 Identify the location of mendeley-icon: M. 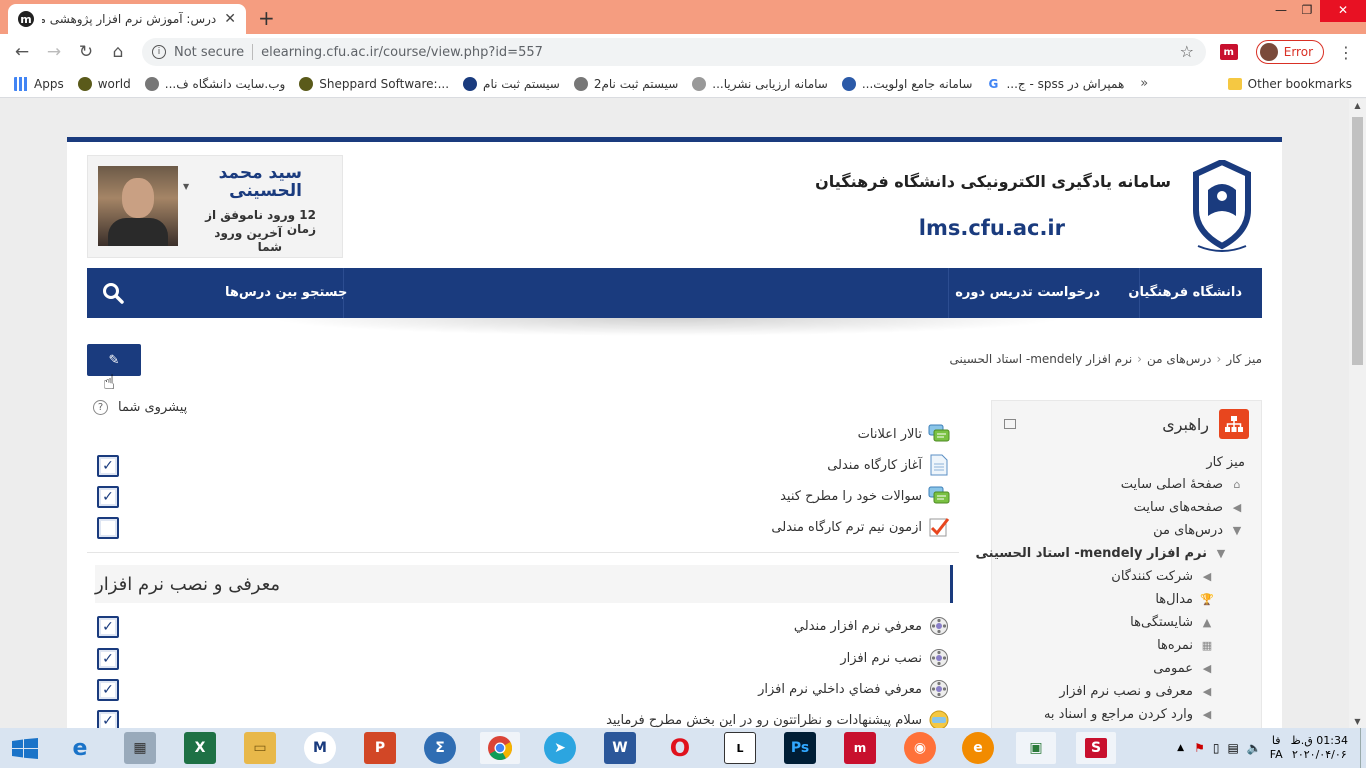
(320, 748).